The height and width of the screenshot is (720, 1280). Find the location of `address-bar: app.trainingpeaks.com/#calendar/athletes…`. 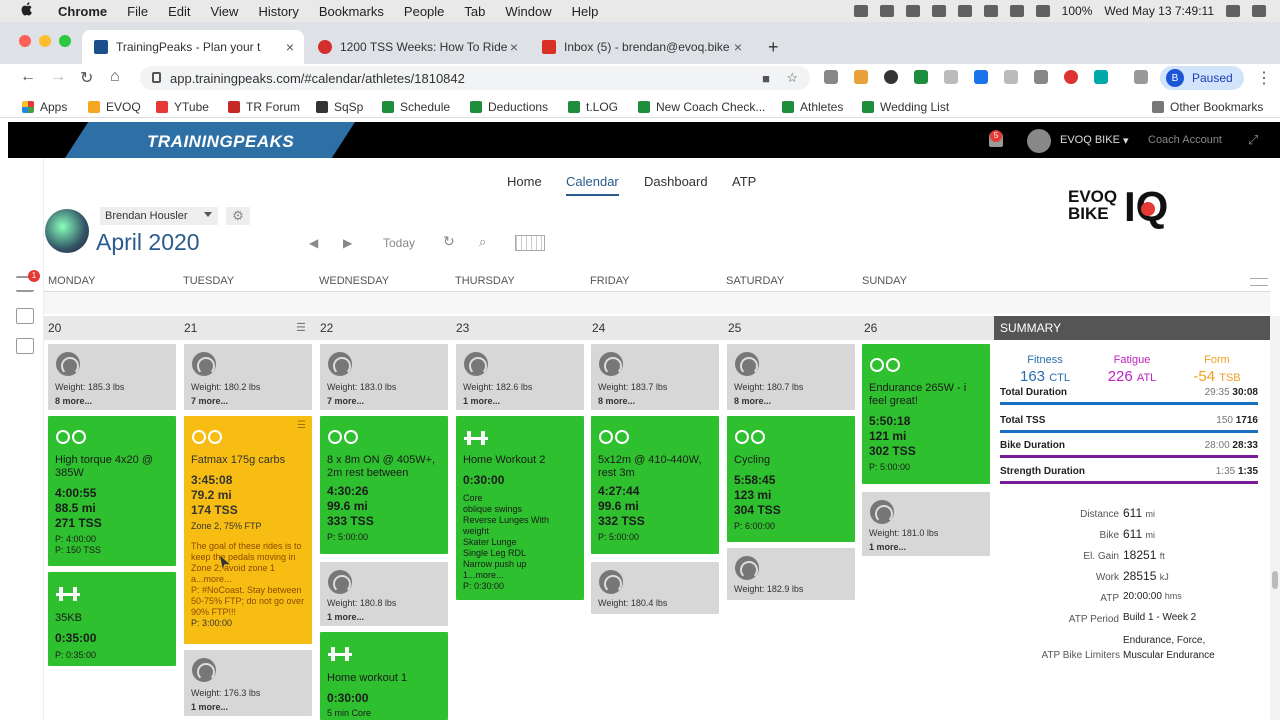

address-bar: app.trainingpeaks.com/#calendar/athletes… is located at coordinates (475, 78).